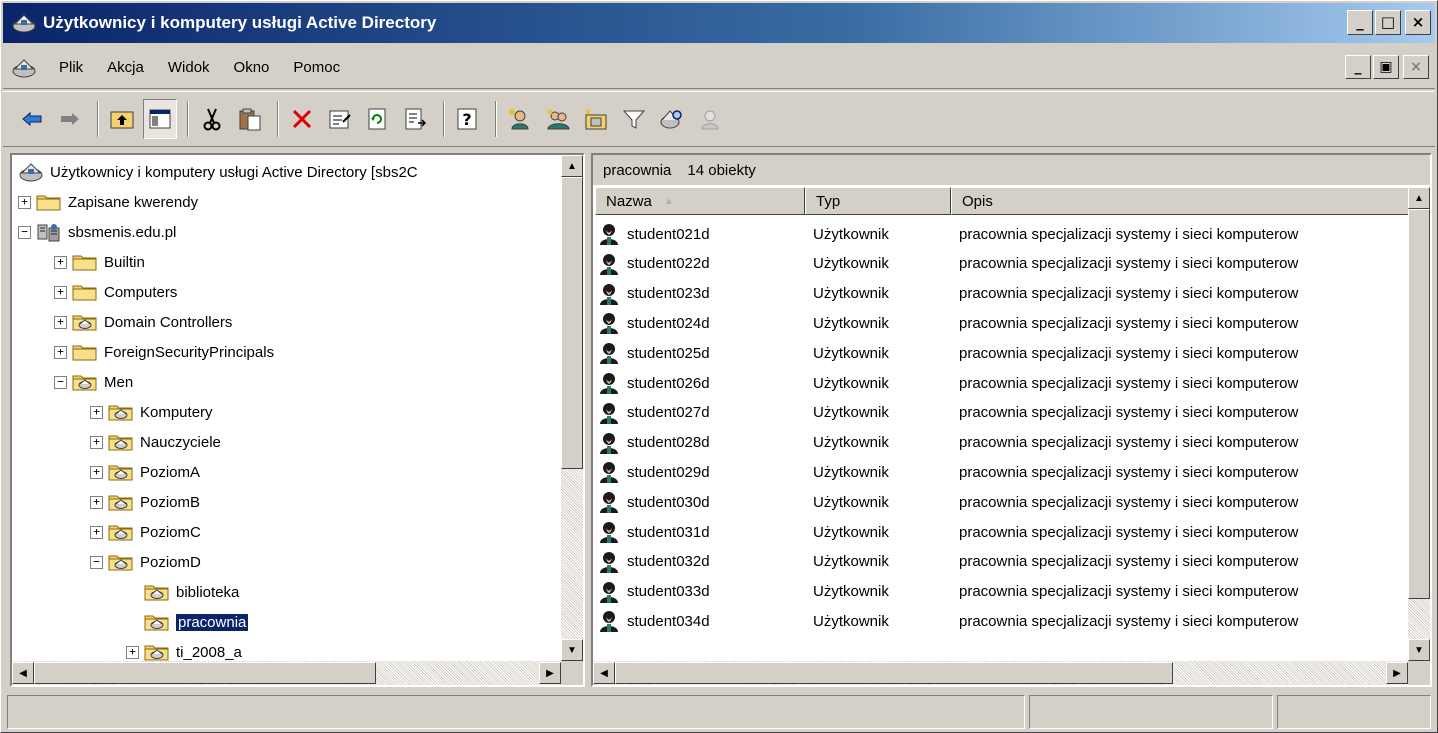 Image resolution: width=1438 pixels, height=733 pixels. I want to click on find-button, so click(672, 119).